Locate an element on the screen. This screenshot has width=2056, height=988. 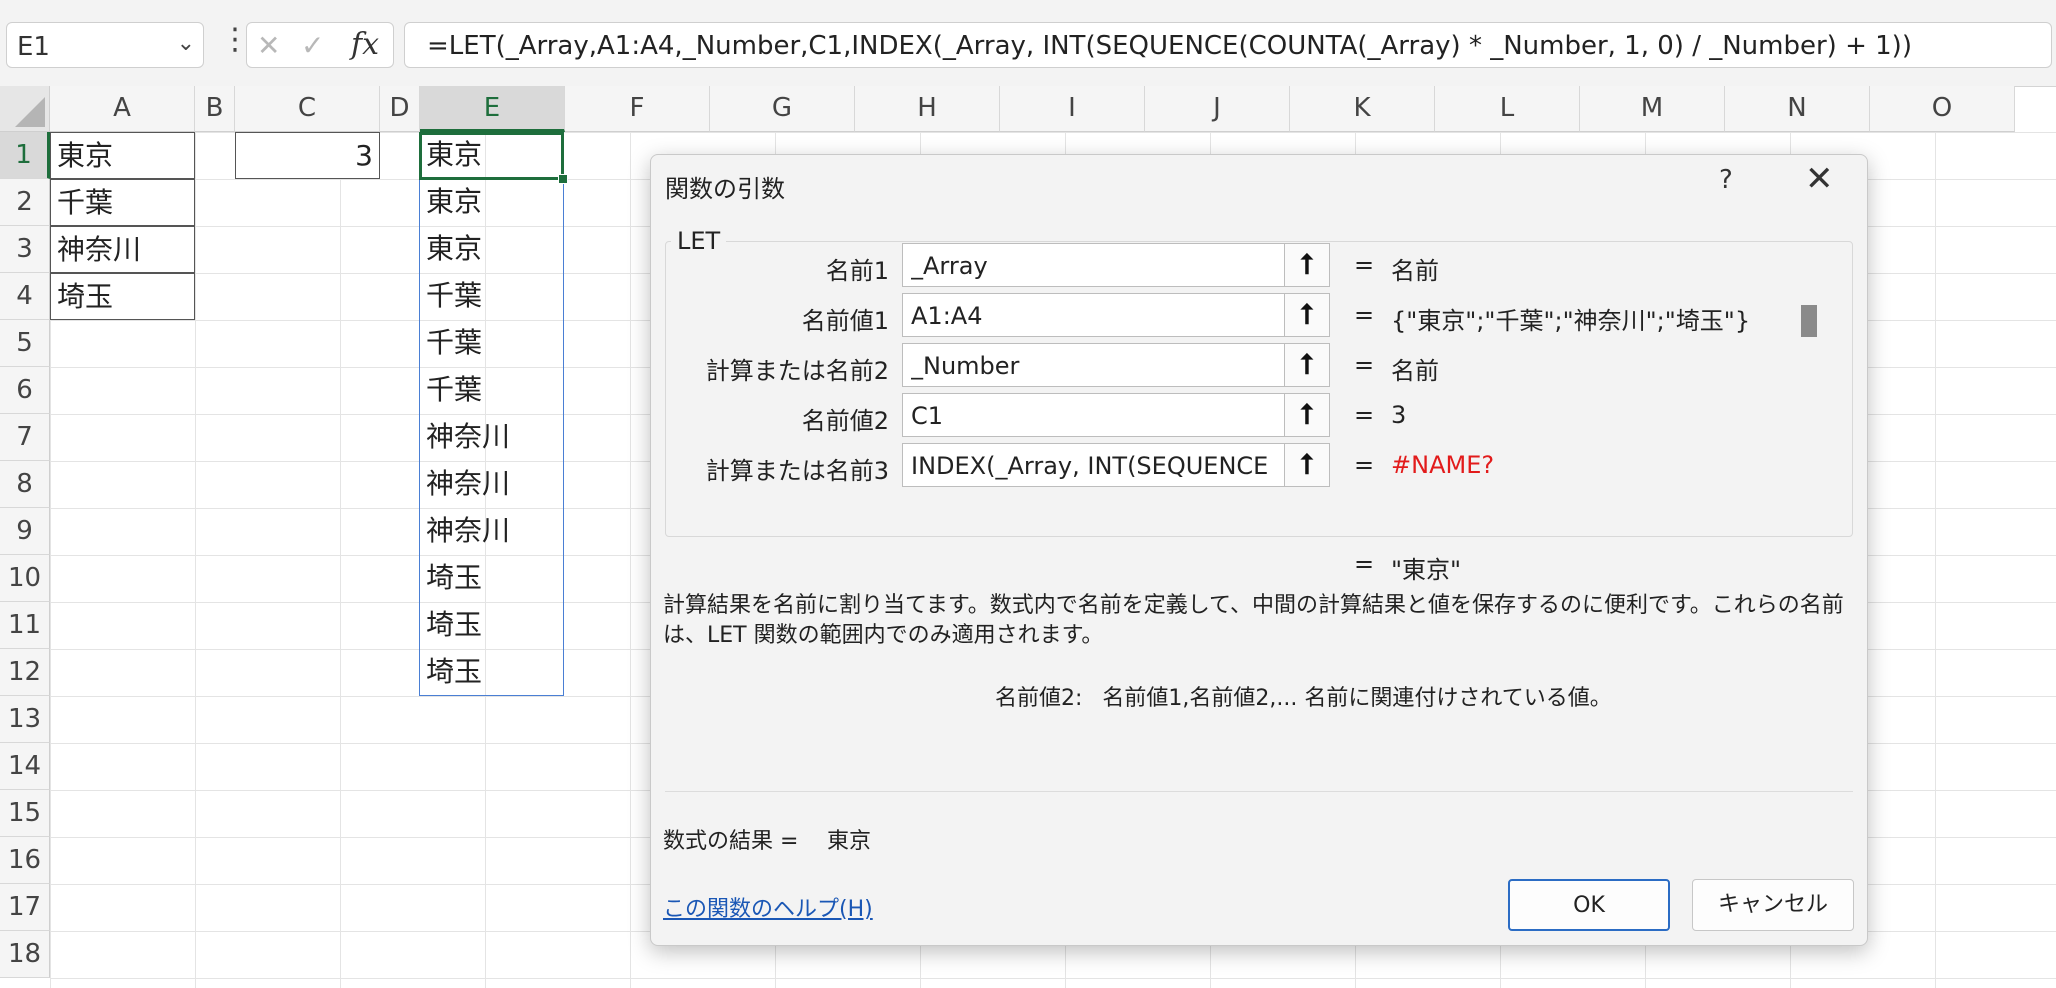
column-header-j: J is located at coordinates (1217, 109).